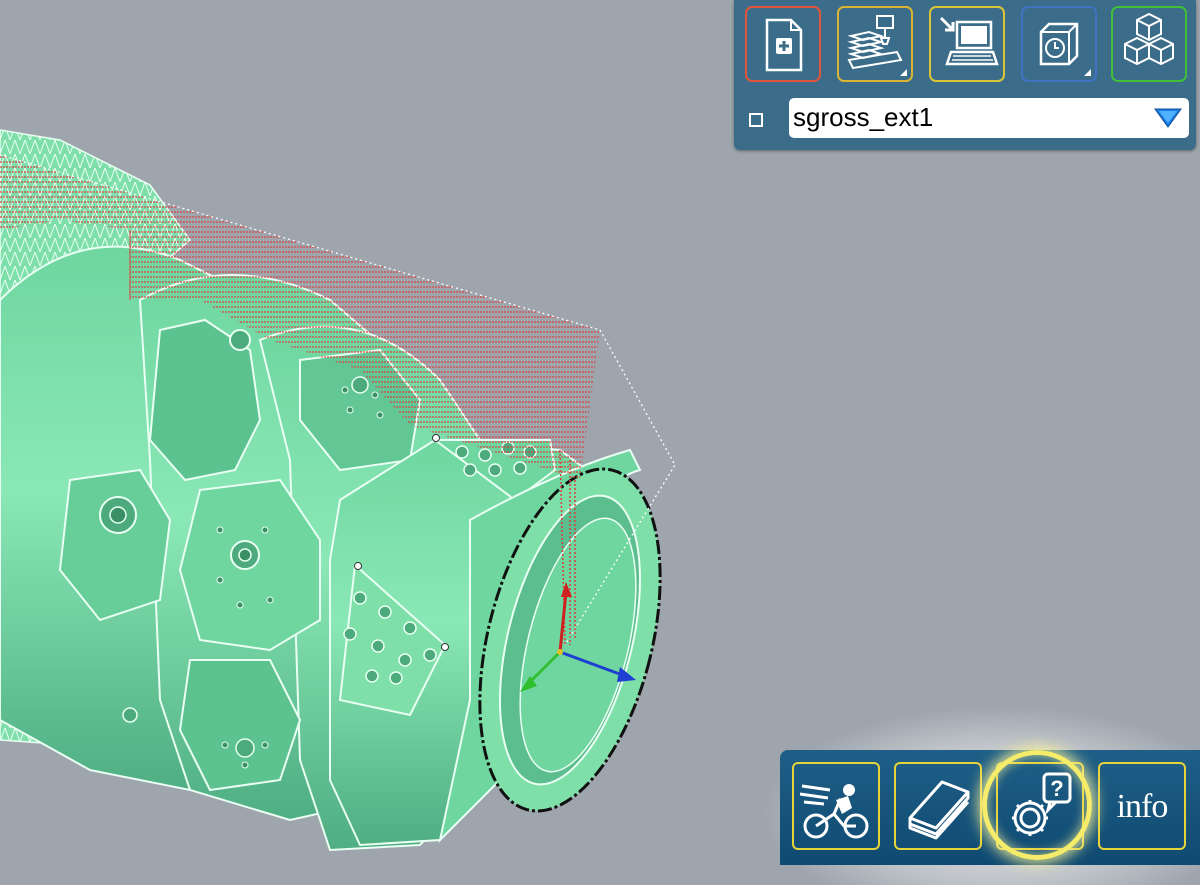 Image resolution: width=1200 pixels, height=885 pixels. I want to click on timer-button, so click(1059, 44).